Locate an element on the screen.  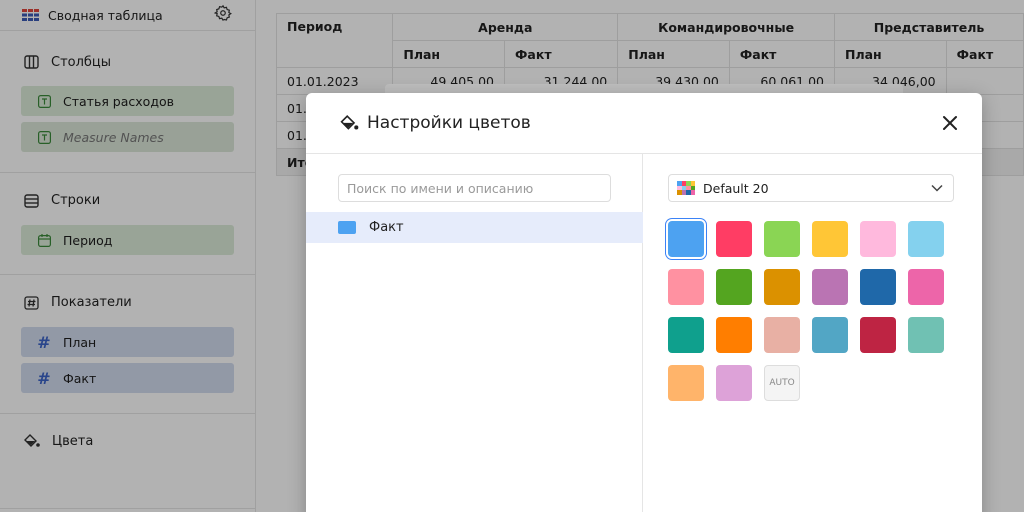
palette-select: Default 20 is located at coordinates (811, 188).